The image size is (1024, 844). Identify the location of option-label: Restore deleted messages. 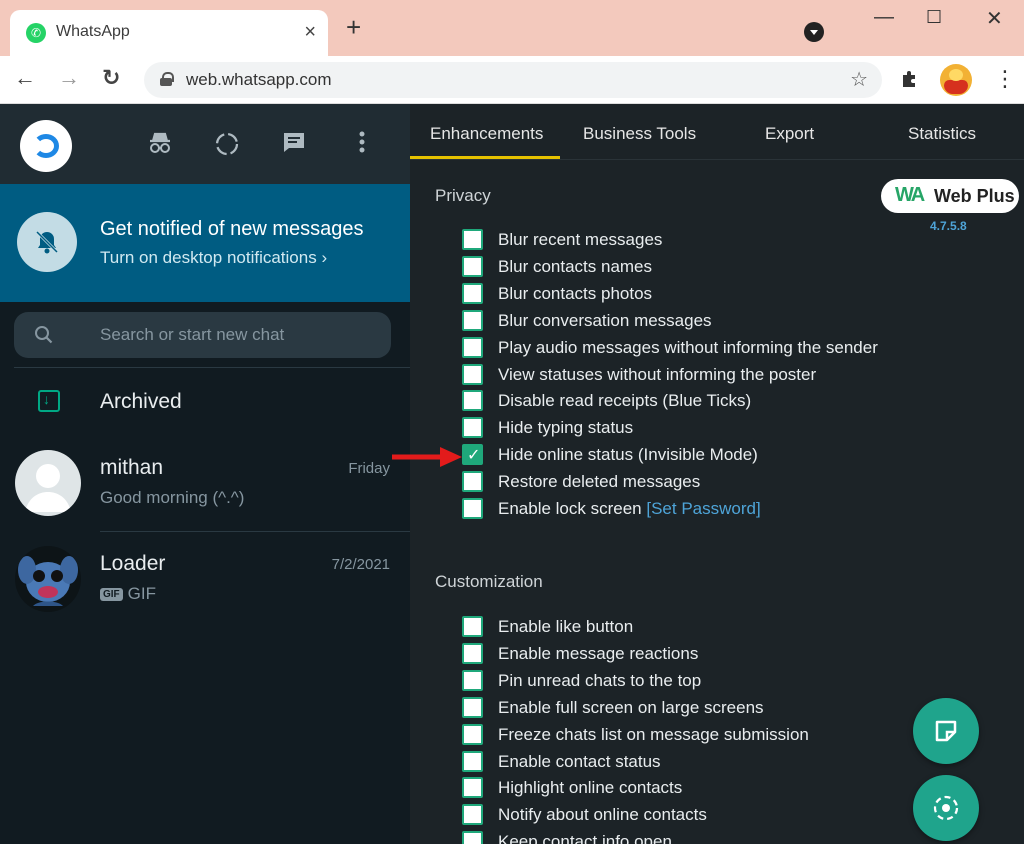
(599, 482).